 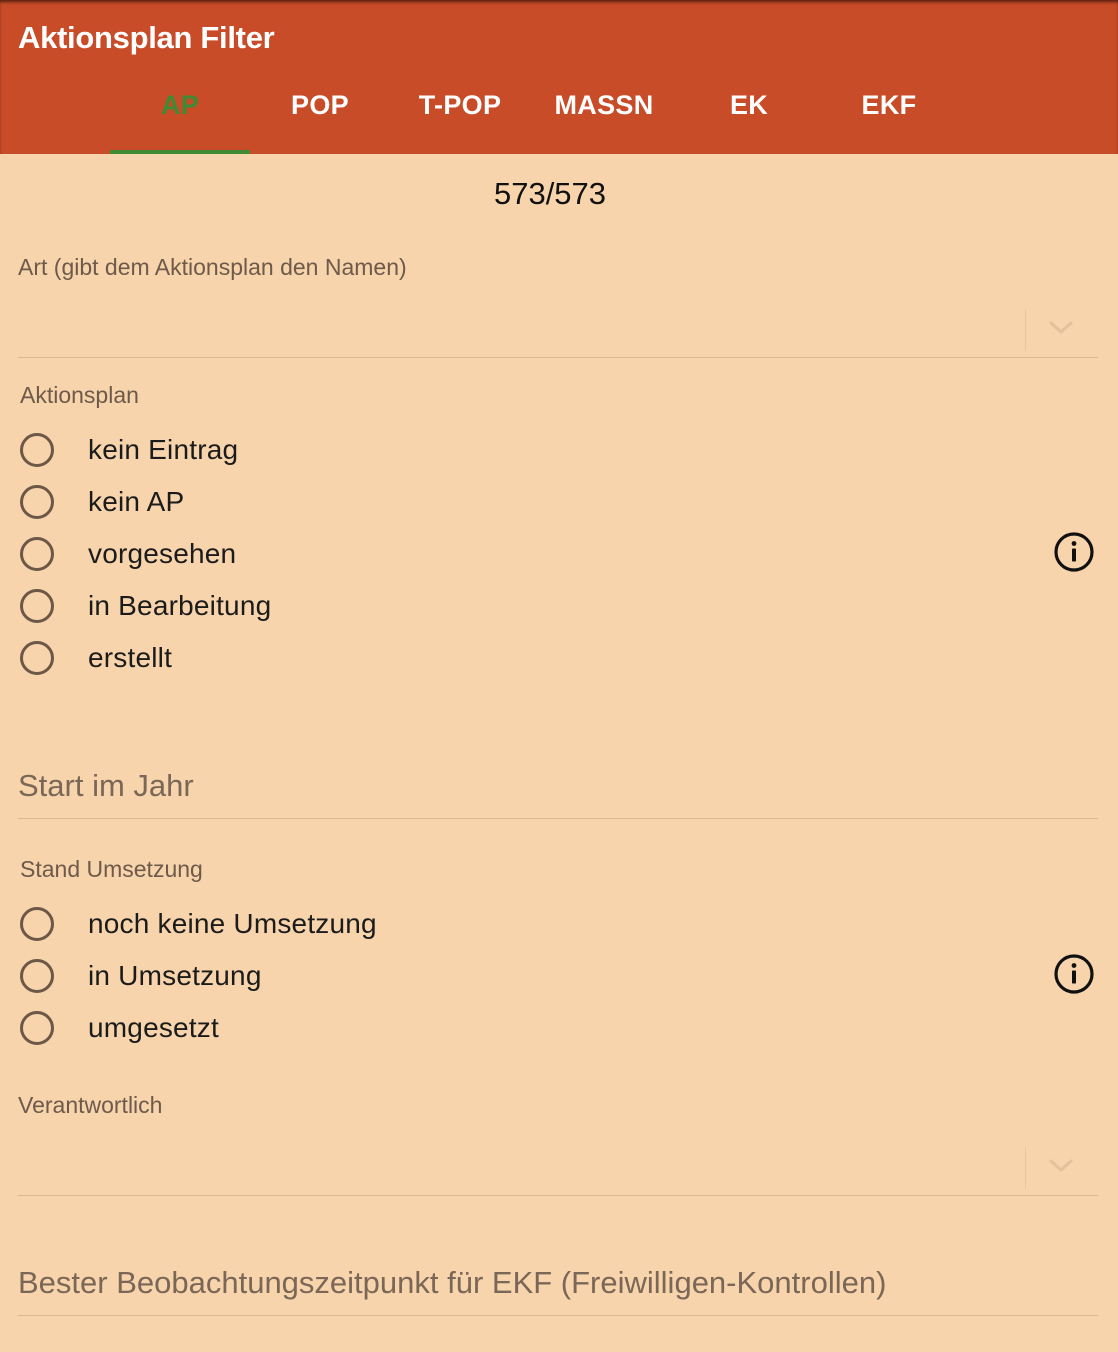 I want to click on radio-label: kein AP, so click(x=136, y=501).